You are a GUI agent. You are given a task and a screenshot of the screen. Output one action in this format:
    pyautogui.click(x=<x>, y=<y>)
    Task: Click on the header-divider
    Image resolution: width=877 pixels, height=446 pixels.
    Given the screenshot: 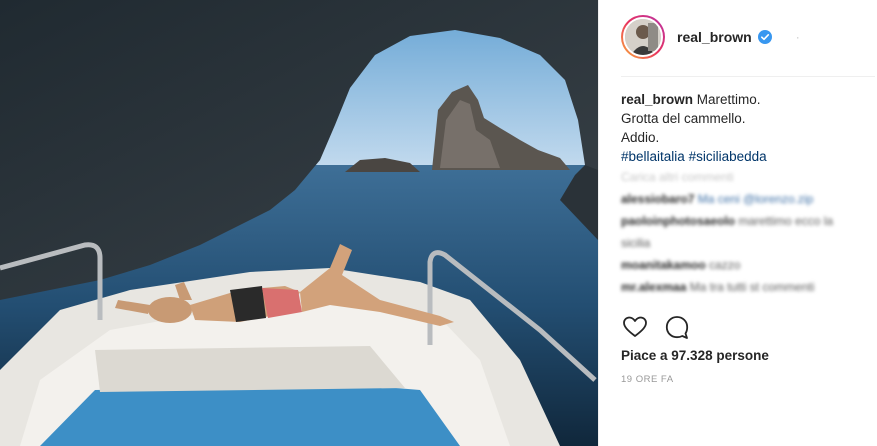 What is the action you would take?
    pyautogui.click(x=748, y=76)
    